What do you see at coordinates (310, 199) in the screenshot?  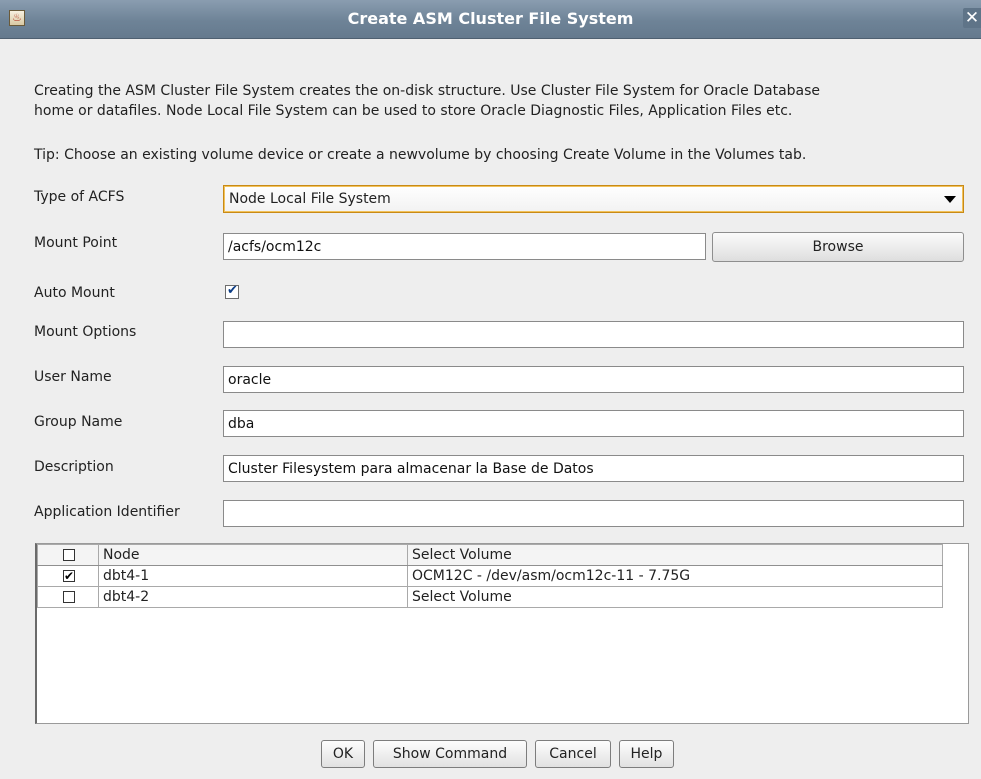 I see `type-of-acfs-value: Node Local File System` at bounding box center [310, 199].